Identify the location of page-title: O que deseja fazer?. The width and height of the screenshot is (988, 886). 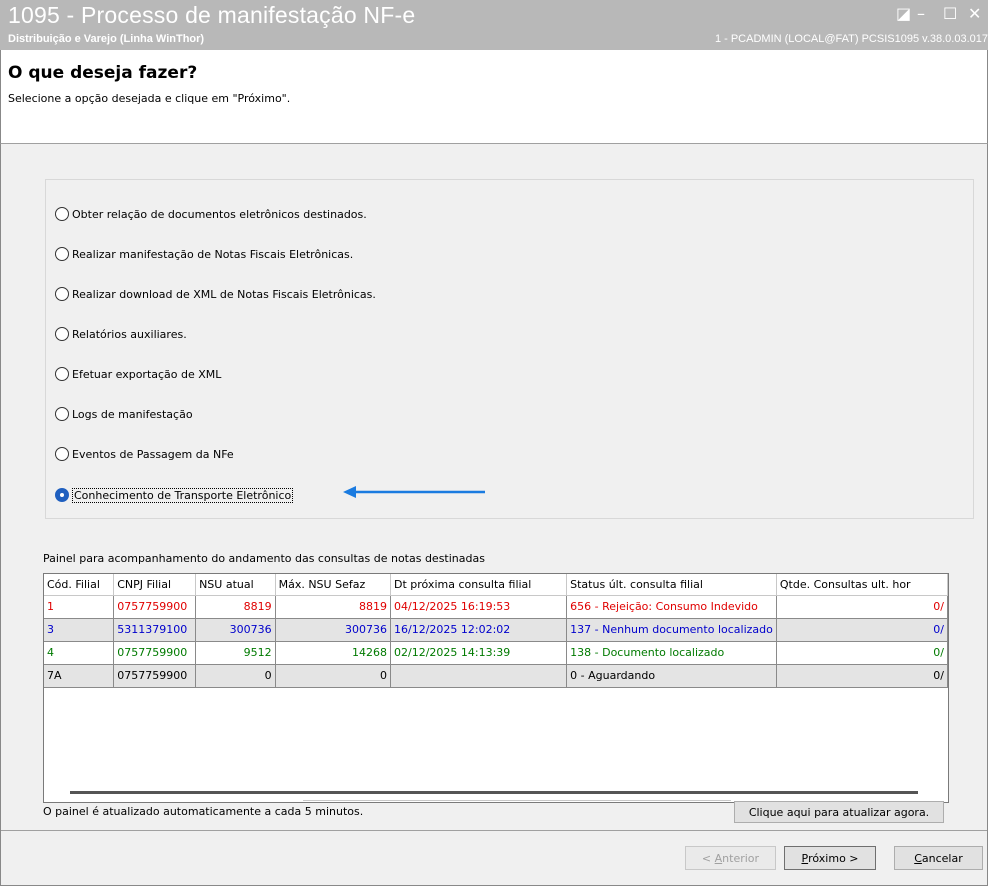
(103, 73).